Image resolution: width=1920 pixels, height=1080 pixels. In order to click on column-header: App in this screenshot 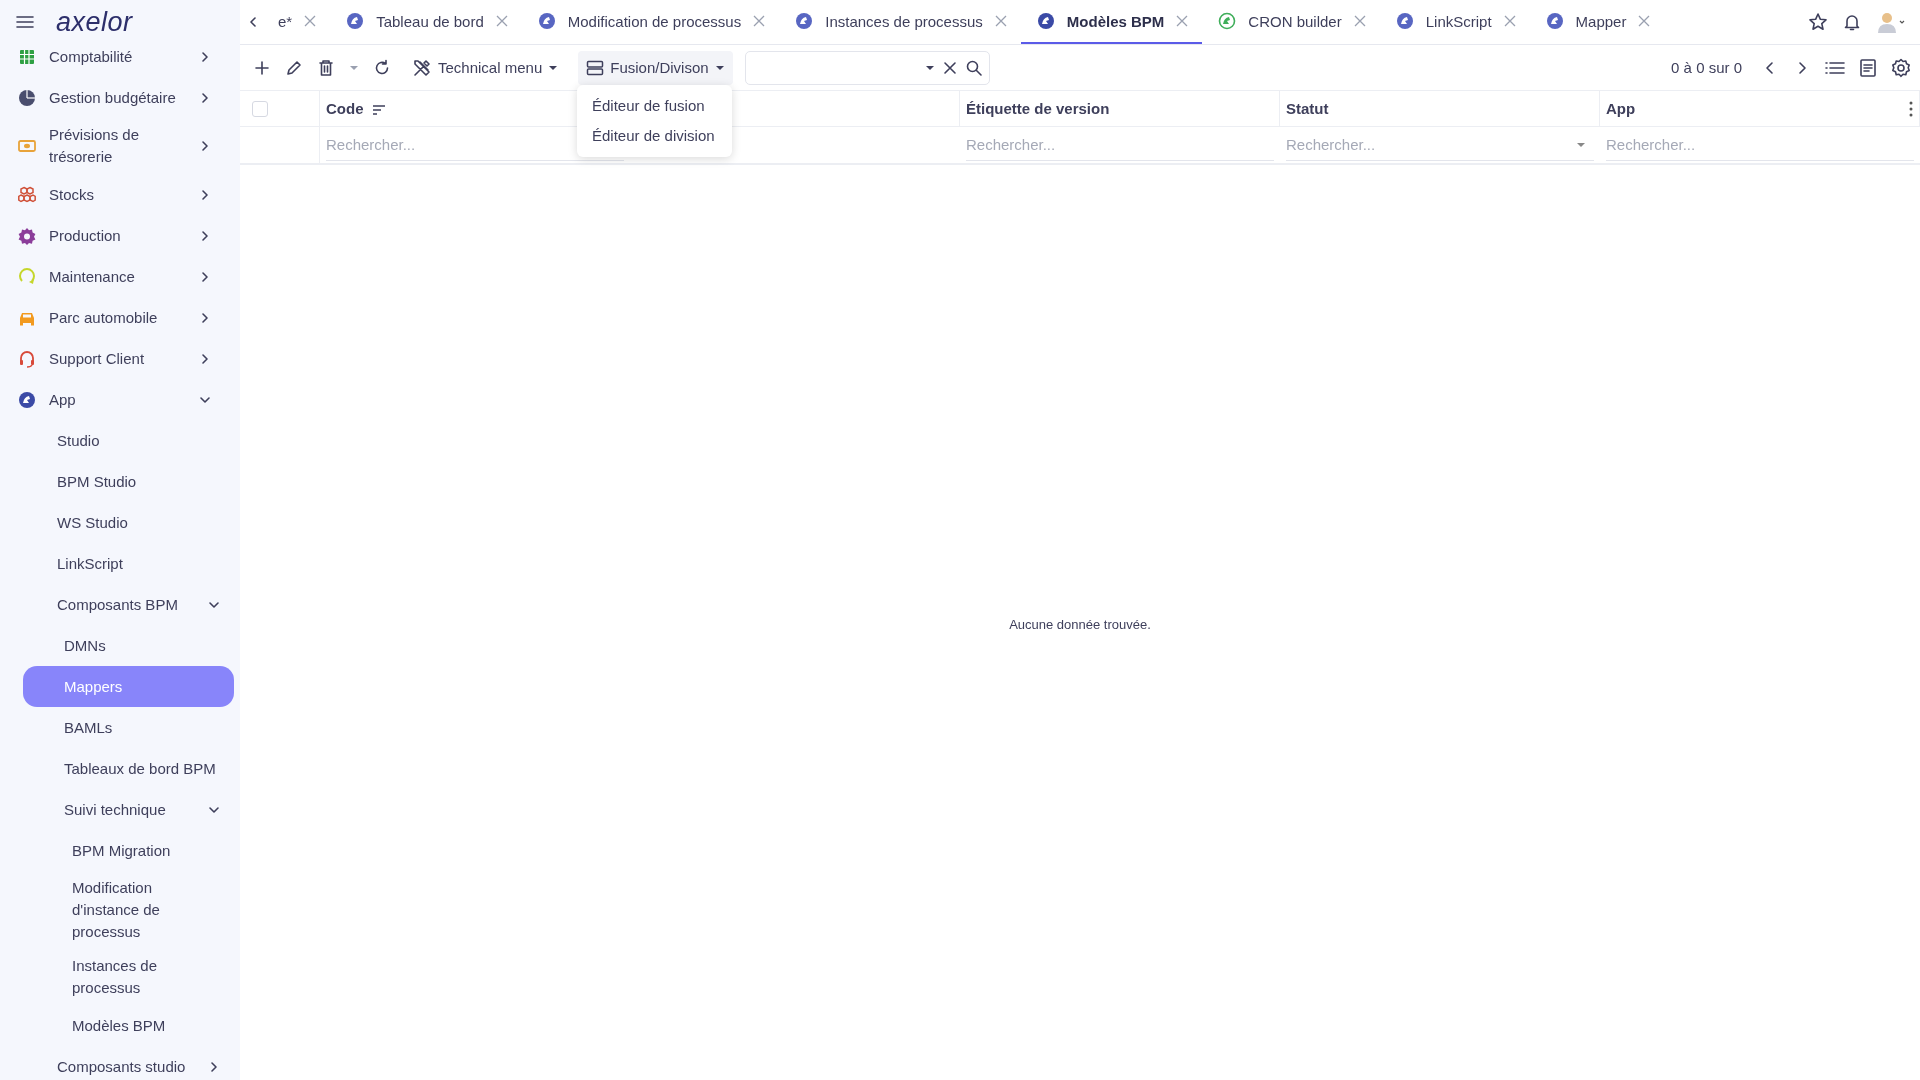, I will do `click(1621, 108)`.